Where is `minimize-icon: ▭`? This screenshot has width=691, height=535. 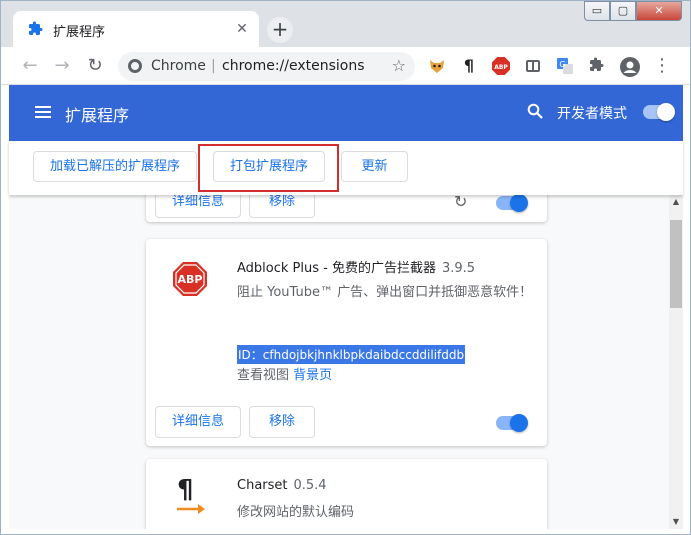 minimize-icon: ▭ is located at coordinates (597, 10).